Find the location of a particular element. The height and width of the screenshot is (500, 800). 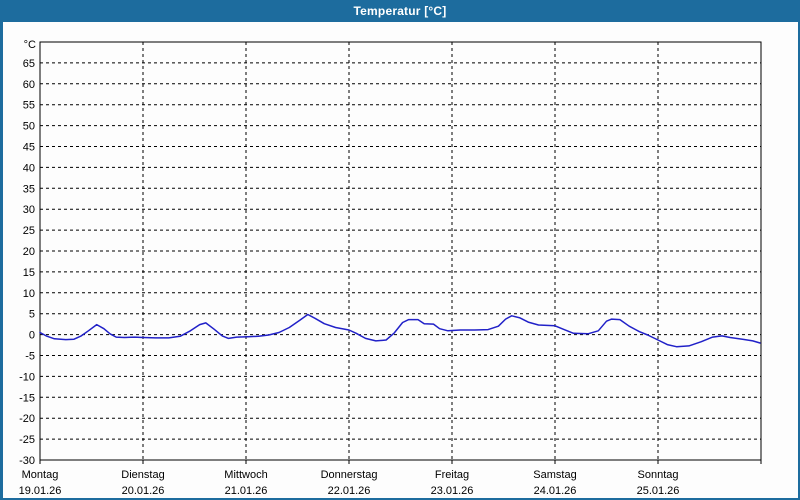

window-title: Temperatur [°C] is located at coordinates (400, 11).